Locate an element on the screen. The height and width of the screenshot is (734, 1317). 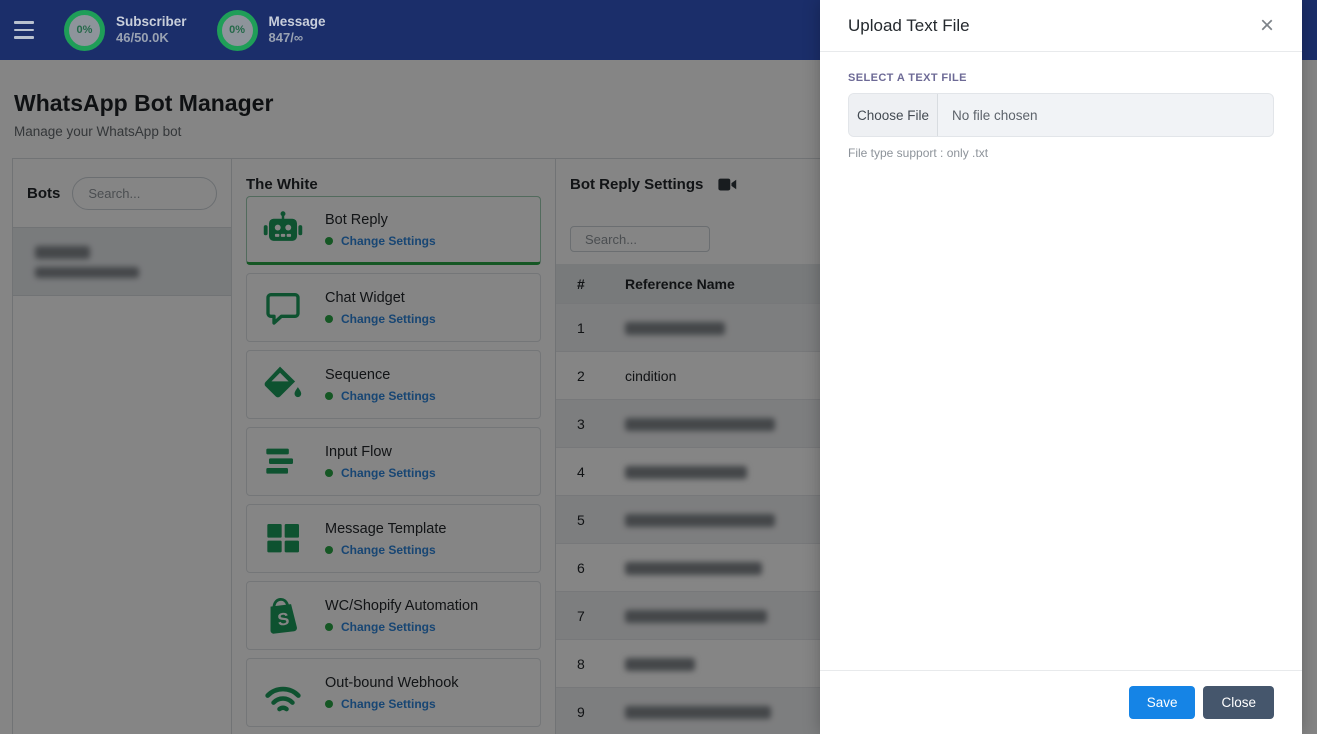
settings-panel-title: Bot Reply Settings is located at coordinates (637, 184).